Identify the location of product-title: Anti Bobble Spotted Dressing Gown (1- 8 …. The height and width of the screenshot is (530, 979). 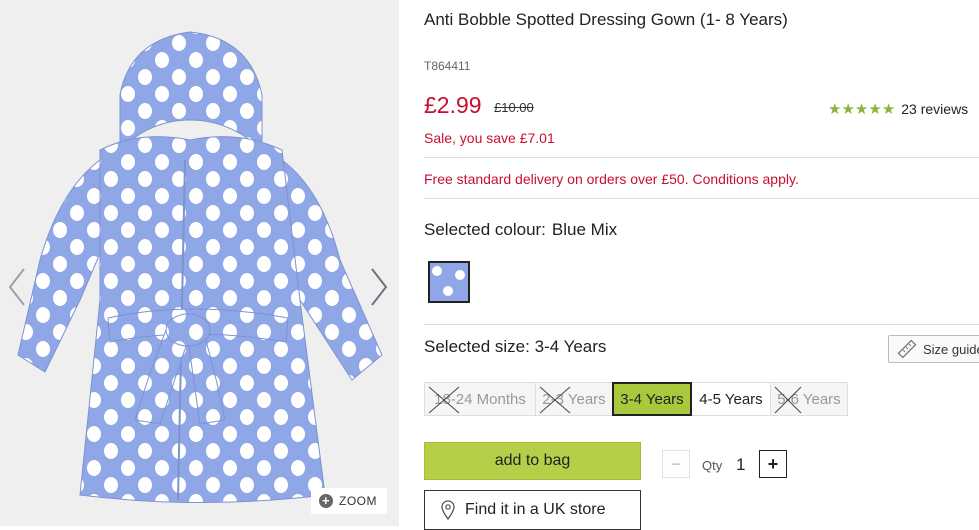
(606, 19).